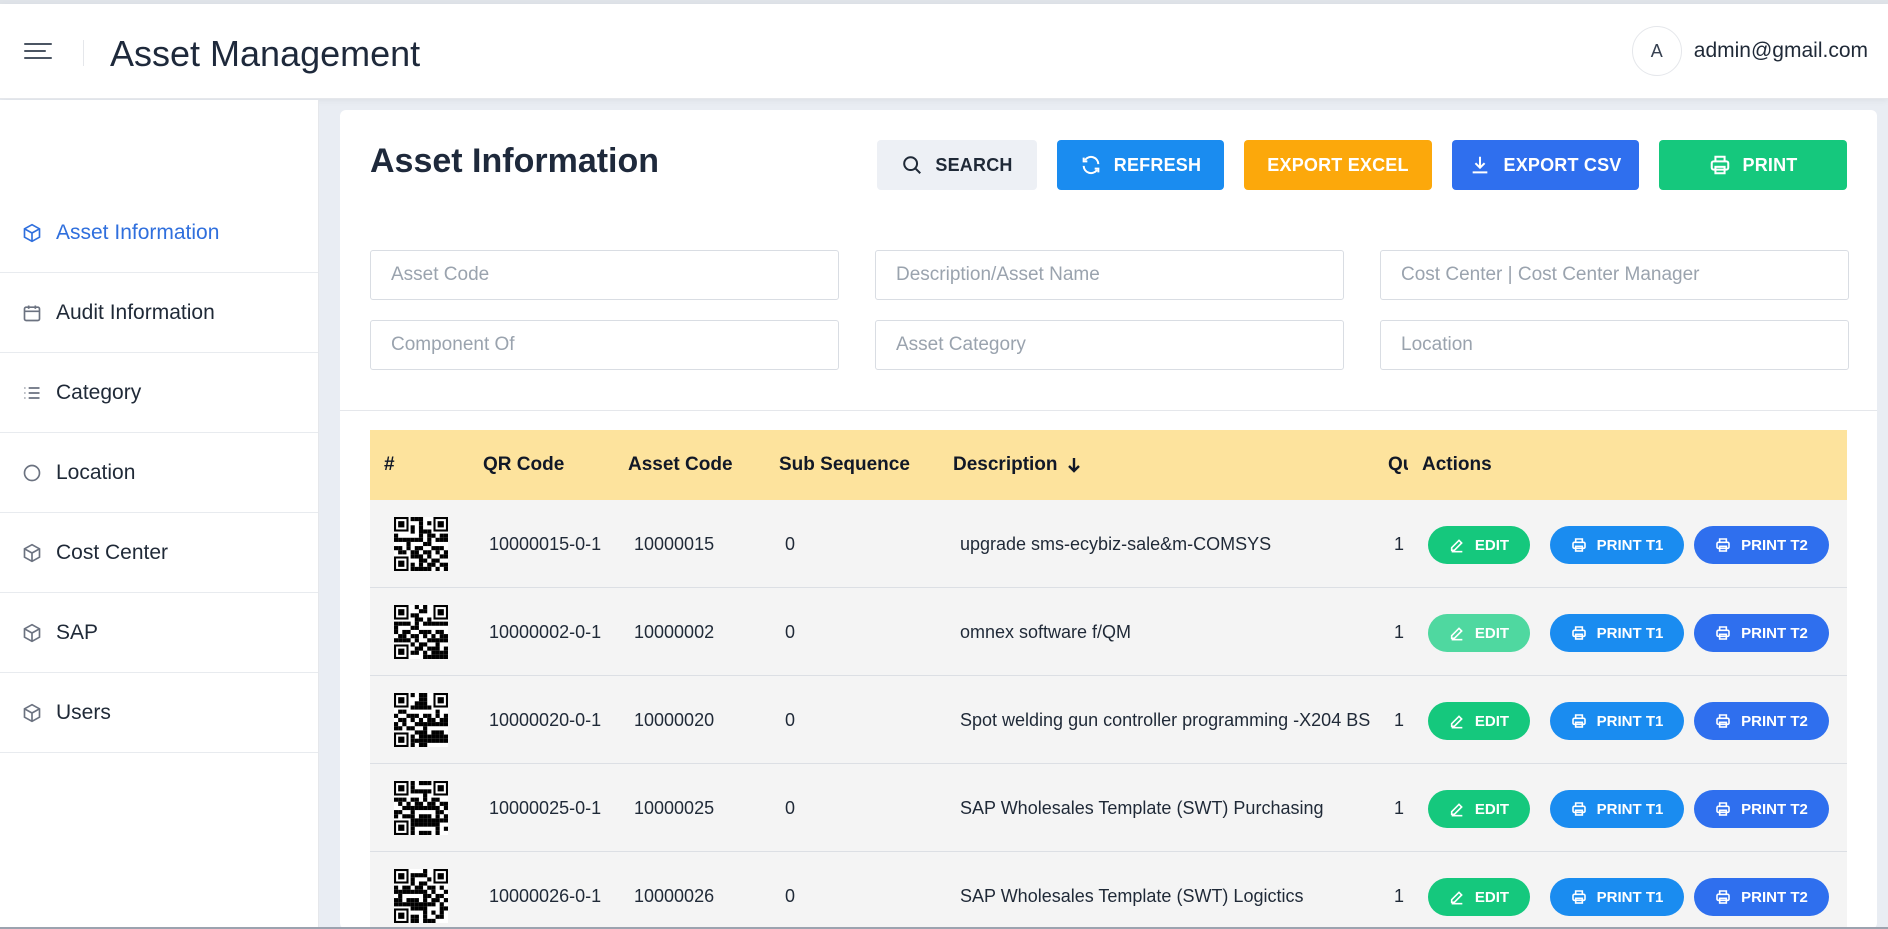  Describe the element at coordinates (1781, 51) in the screenshot. I see `user-email: admin@gmail.com` at that location.